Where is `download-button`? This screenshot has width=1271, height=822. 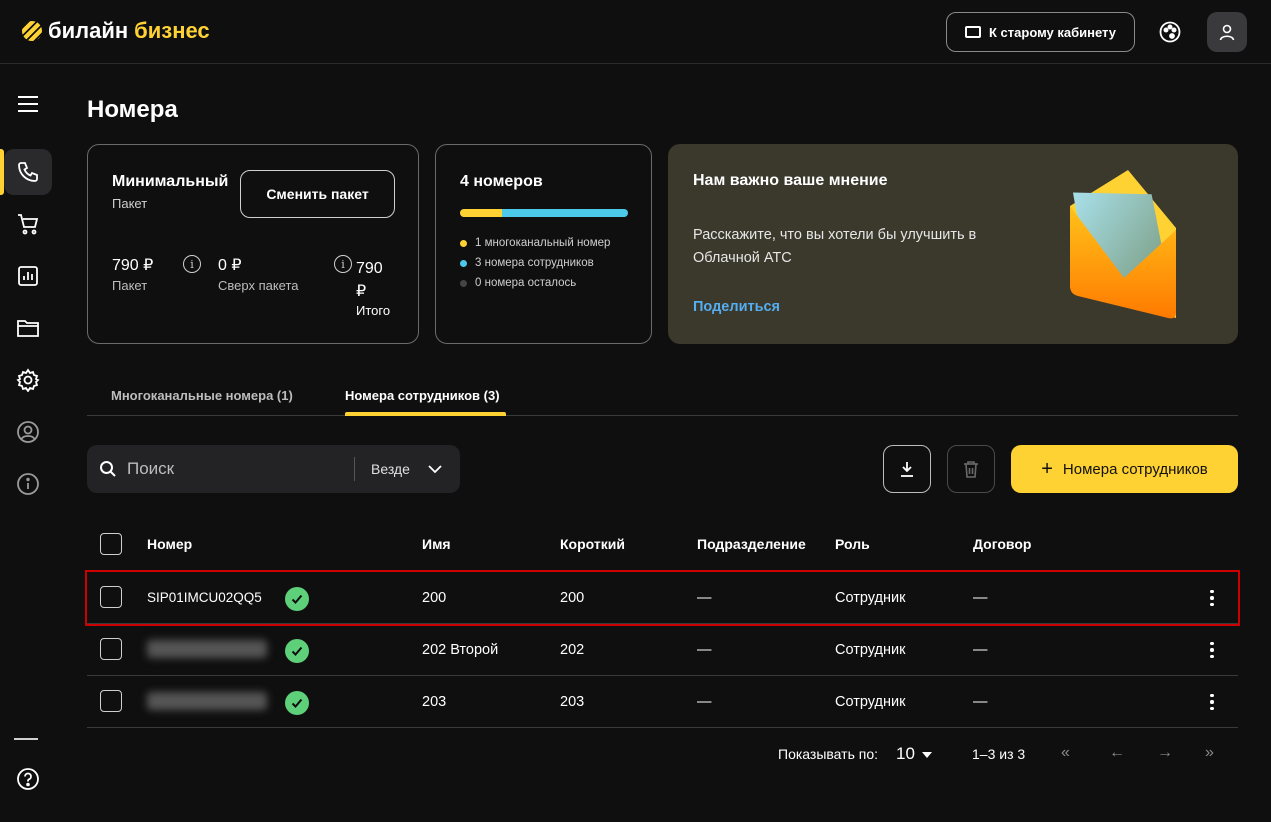
download-button is located at coordinates (907, 469).